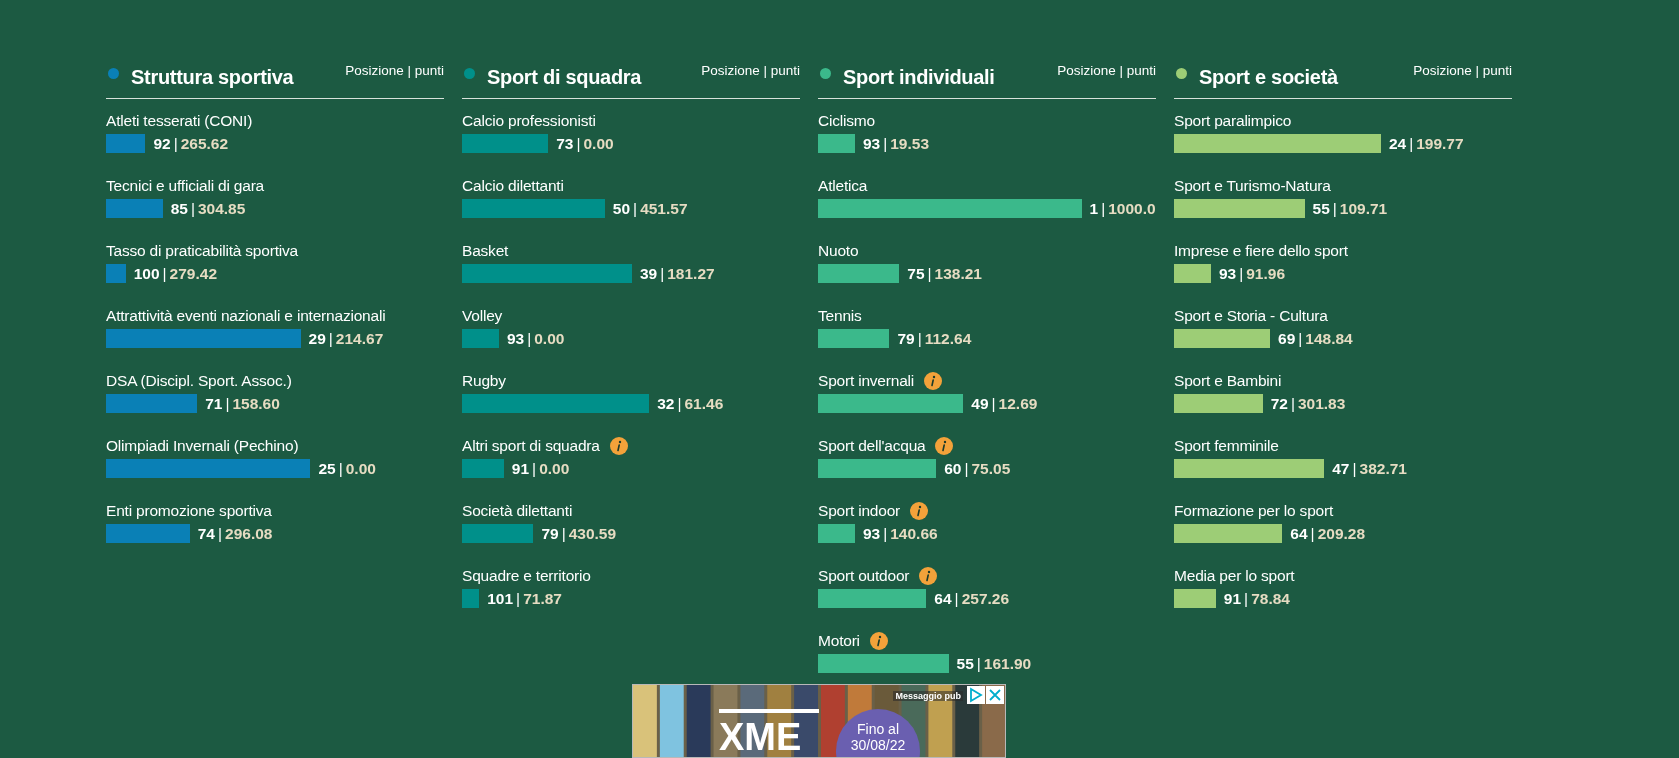 The height and width of the screenshot is (758, 1679). Describe the element at coordinates (1397, 144) in the screenshot. I see `rank-value: 24` at that location.